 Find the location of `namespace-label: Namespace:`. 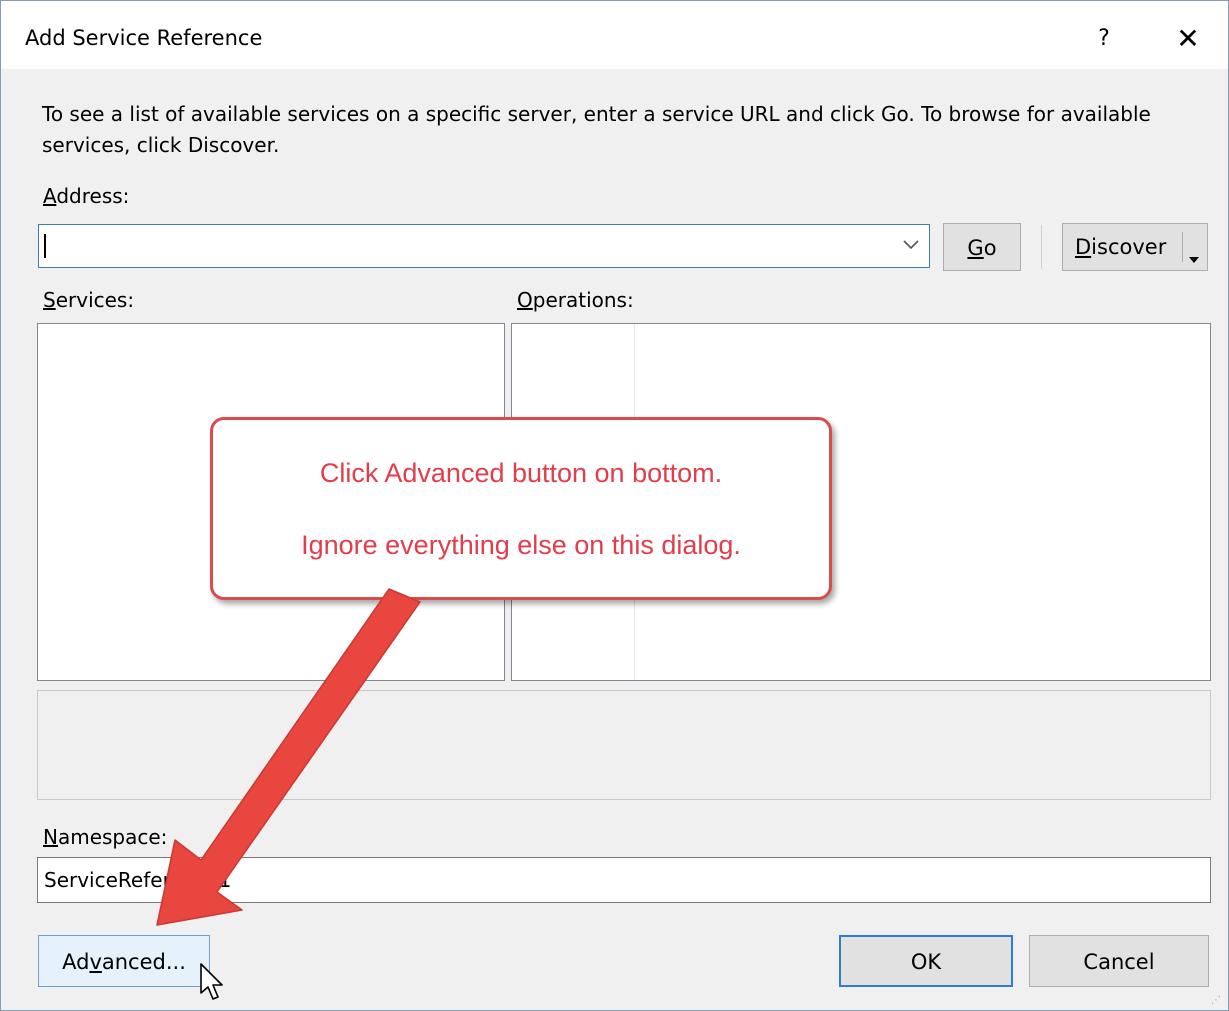

namespace-label: Namespace: is located at coordinates (105, 837).